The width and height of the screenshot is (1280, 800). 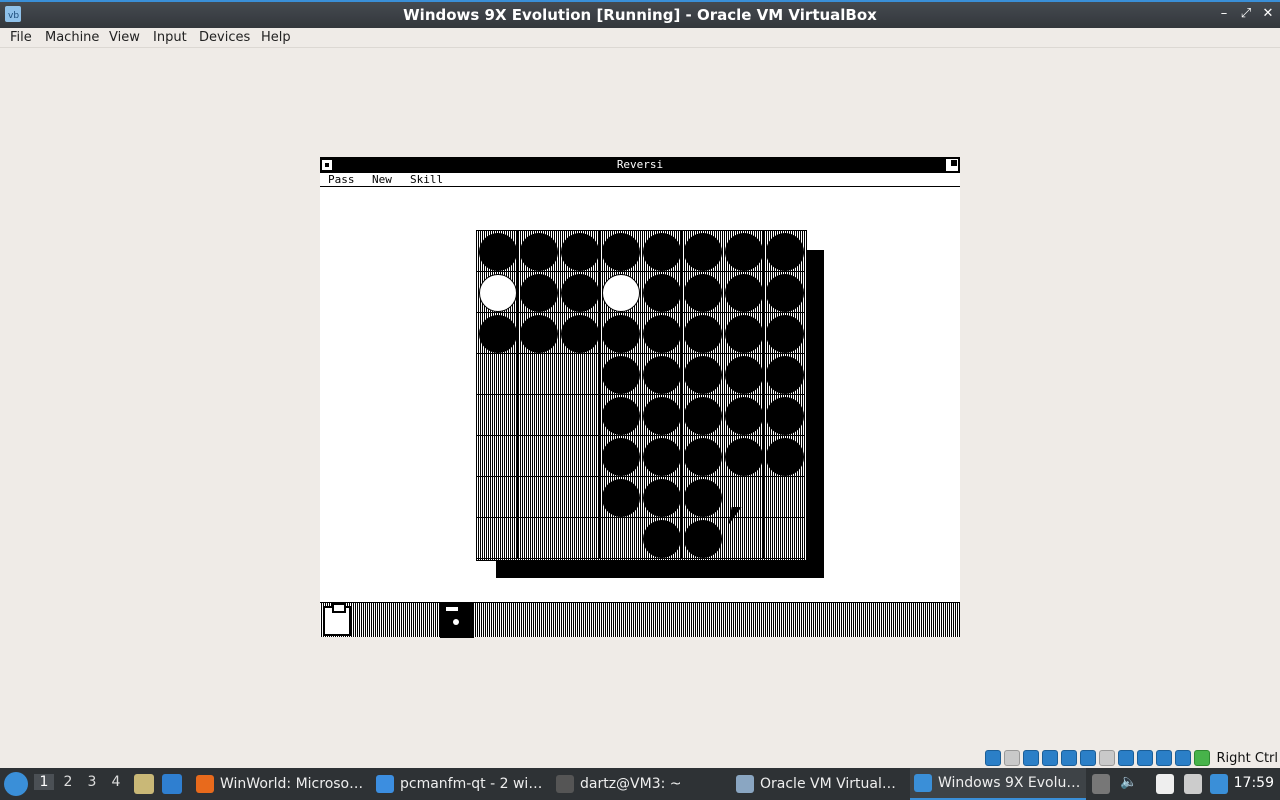 I want to click on desktop-3: 3, so click(x=92, y=782).